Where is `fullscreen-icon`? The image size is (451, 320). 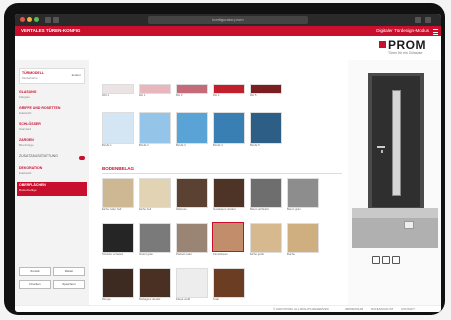 fullscreen-icon is located at coordinates (396, 260).